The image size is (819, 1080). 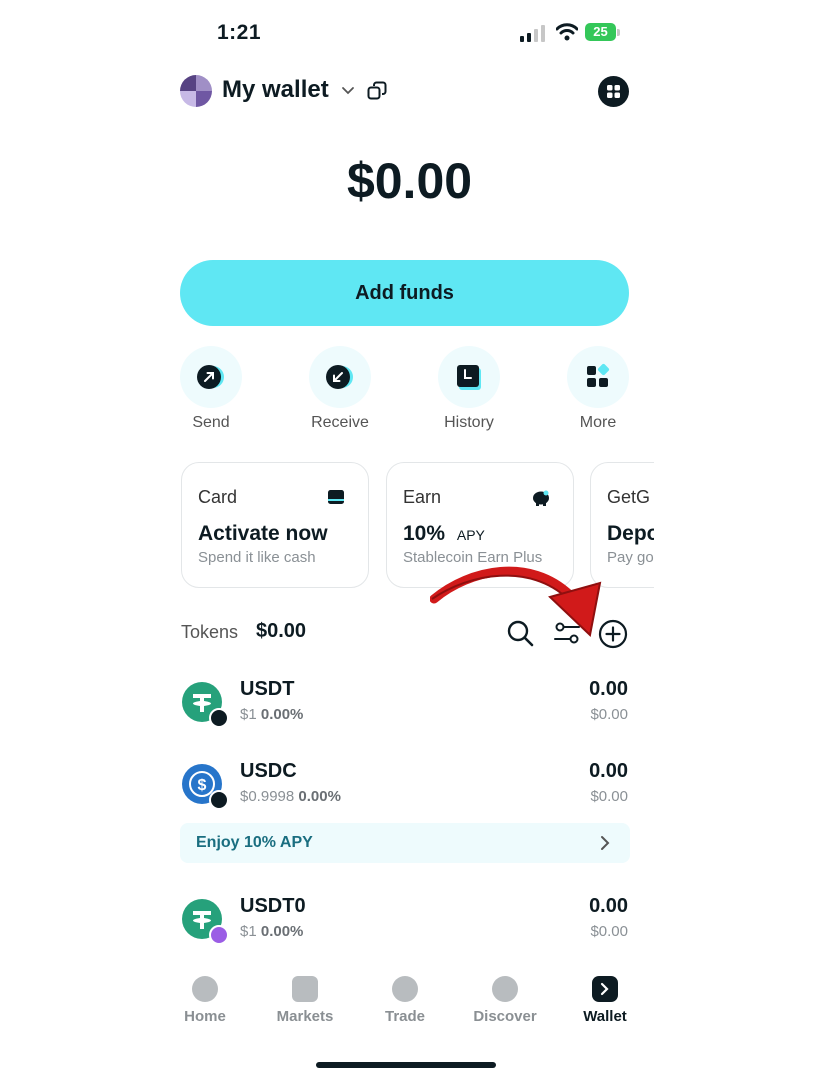 What do you see at coordinates (210, 632) in the screenshot?
I see `tokens-label: Tokens` at bounding box center [210, 632].